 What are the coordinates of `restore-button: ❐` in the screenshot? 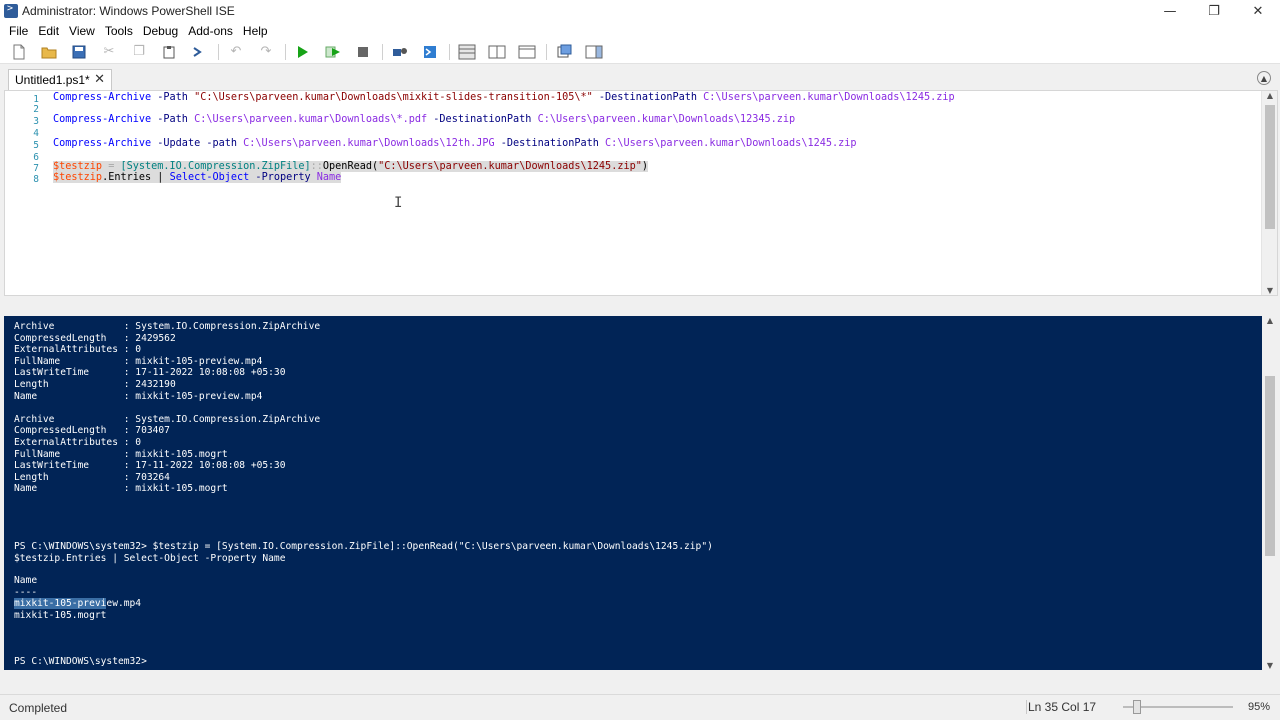 It's located at (1214, 11).